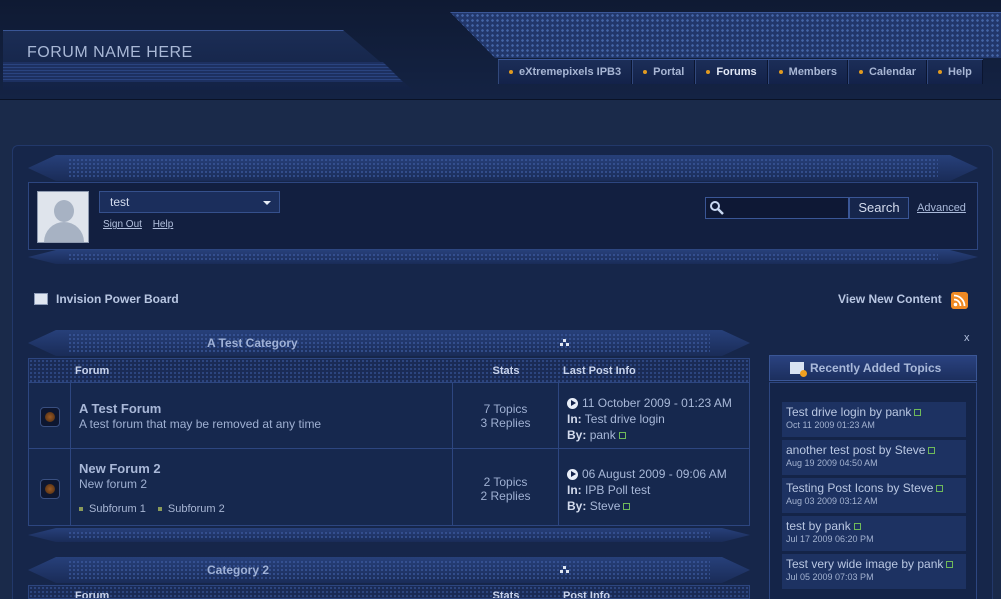 The height and width of the screenshot is (599, 1001). I want to click on user-menu-dropdown: test, so click(189, 202).